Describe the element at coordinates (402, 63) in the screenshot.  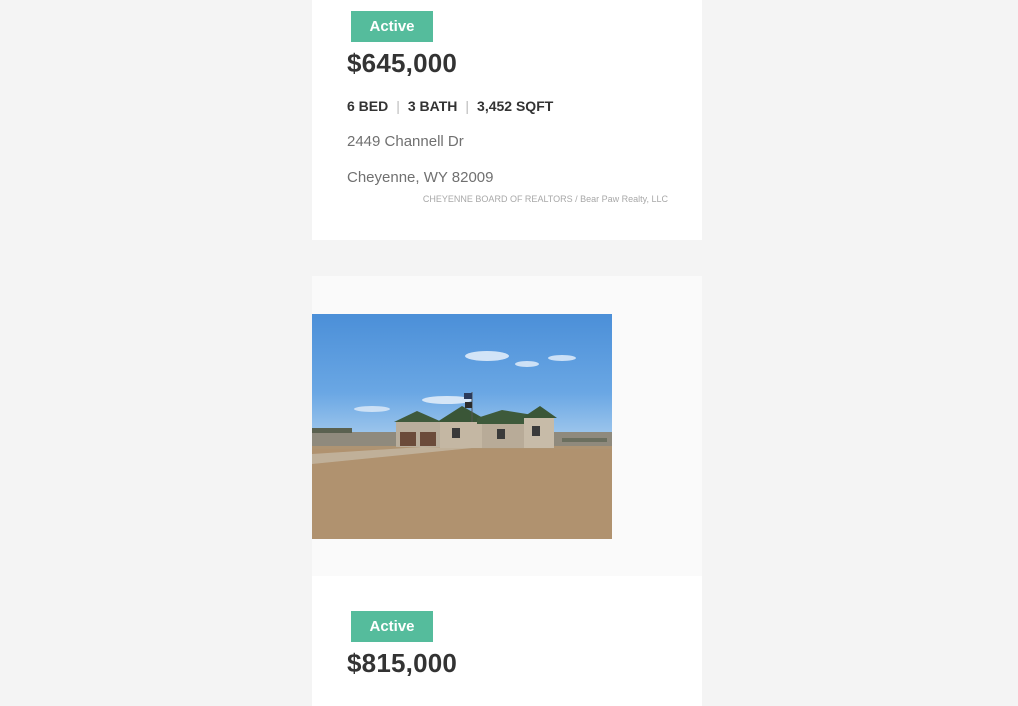
I see `listing-price: $645,000` at that location.